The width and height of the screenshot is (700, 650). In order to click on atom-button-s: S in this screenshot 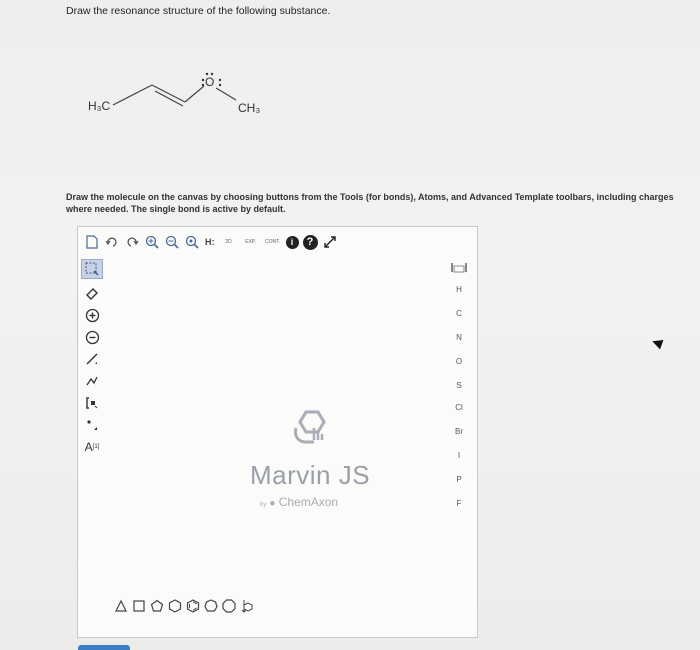, I will do `click(459, 389)`.